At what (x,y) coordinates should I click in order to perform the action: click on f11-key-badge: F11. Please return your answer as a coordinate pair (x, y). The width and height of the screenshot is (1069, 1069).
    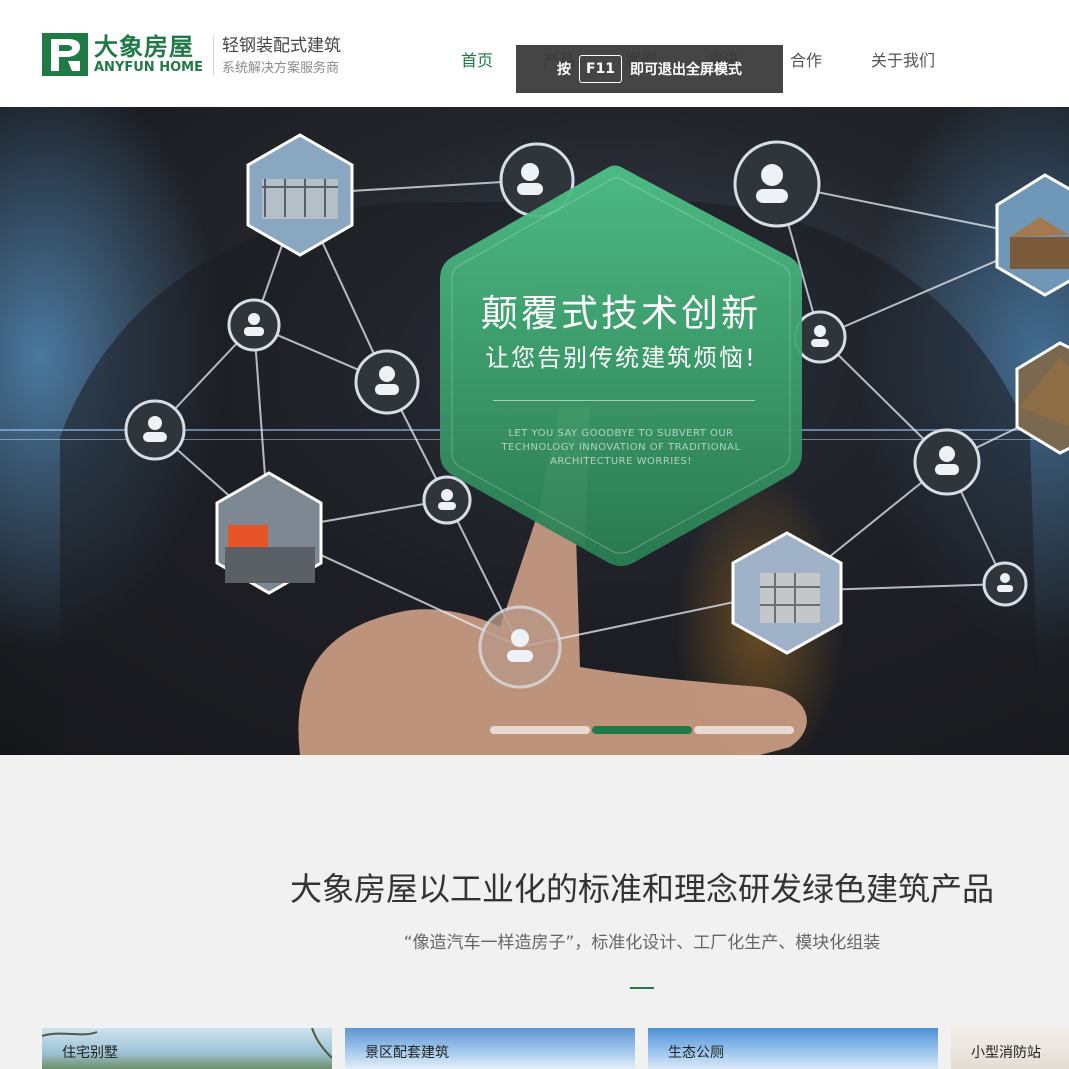
    Looking at the image, I should click on (600, 69).